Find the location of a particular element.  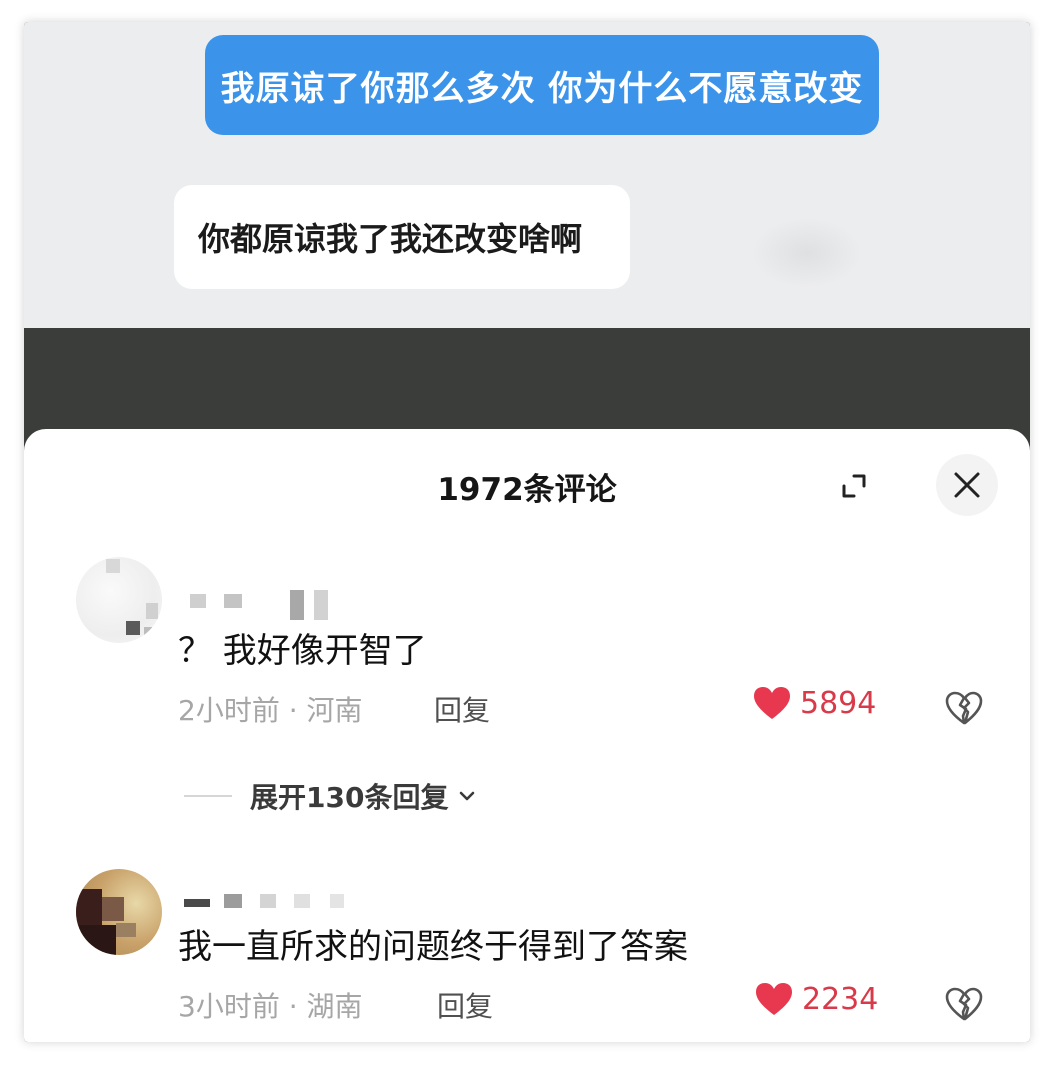

comment-meta: 2小时前 · 河南 is located at coordinates (270, 710).